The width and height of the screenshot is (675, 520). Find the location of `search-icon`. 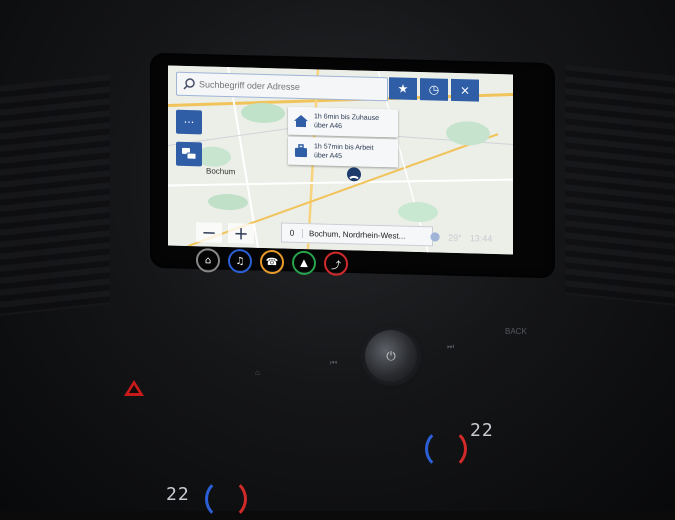

search-icon is located at coordinates (189, 84).